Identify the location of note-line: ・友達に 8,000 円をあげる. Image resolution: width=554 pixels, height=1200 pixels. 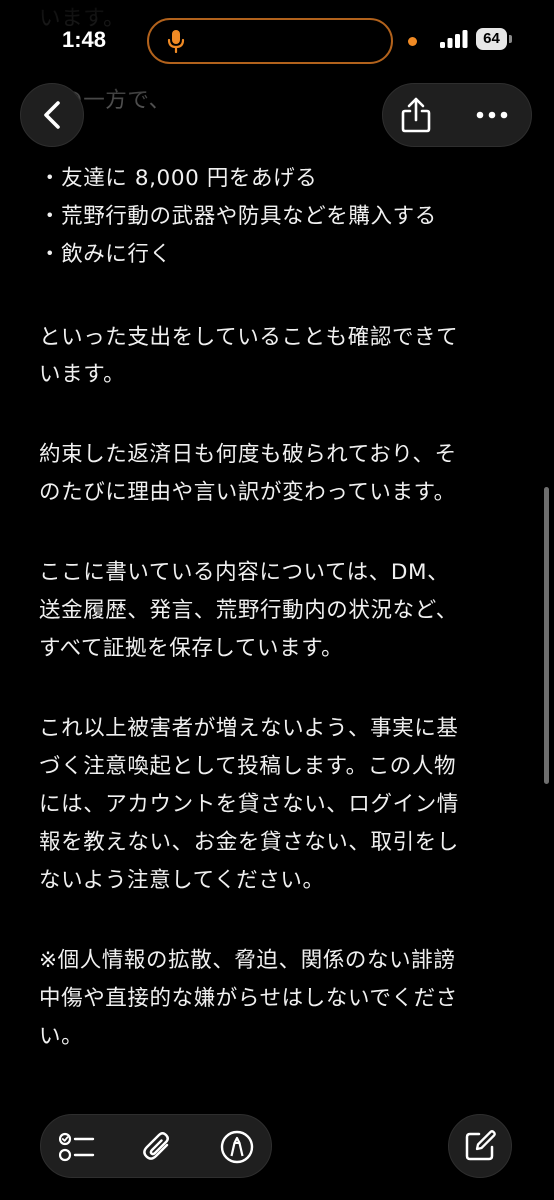
(178, 178).